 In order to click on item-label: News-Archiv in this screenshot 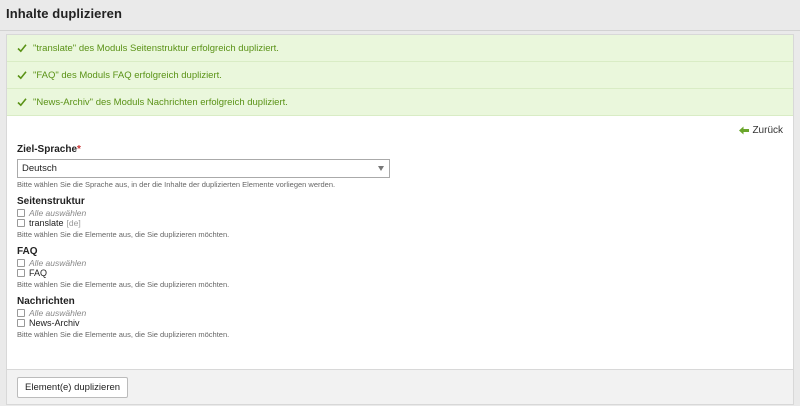, I will do `click(54, 323)`.